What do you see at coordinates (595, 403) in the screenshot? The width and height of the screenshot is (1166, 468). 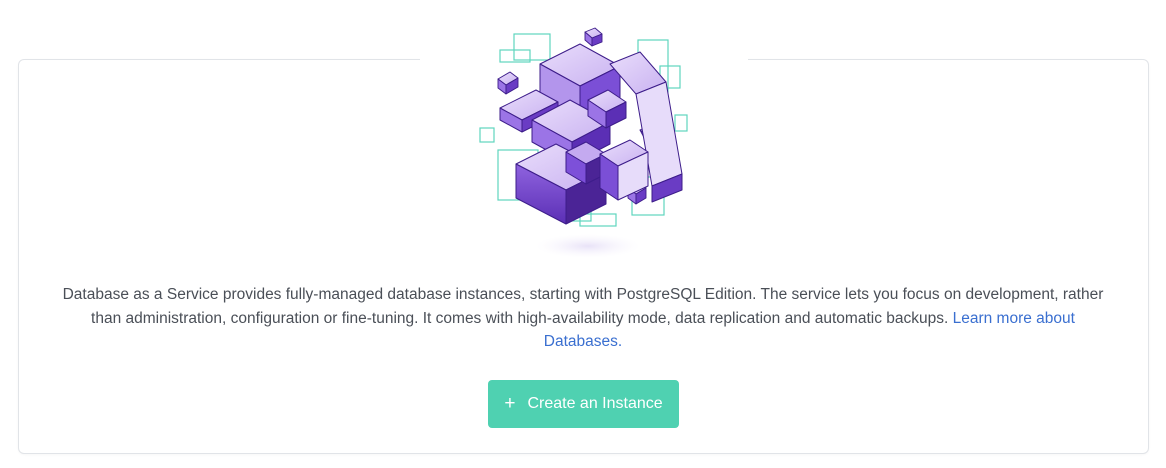 I see `create-instance-label: Create an Instance` at bounding box center [595, 403].